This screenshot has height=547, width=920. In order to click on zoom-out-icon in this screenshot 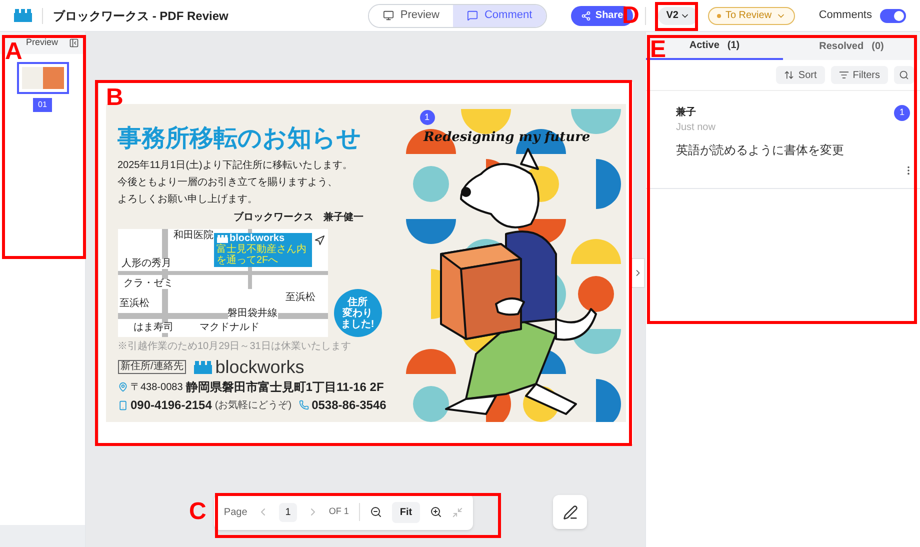, I will do `click(376, 512)`.